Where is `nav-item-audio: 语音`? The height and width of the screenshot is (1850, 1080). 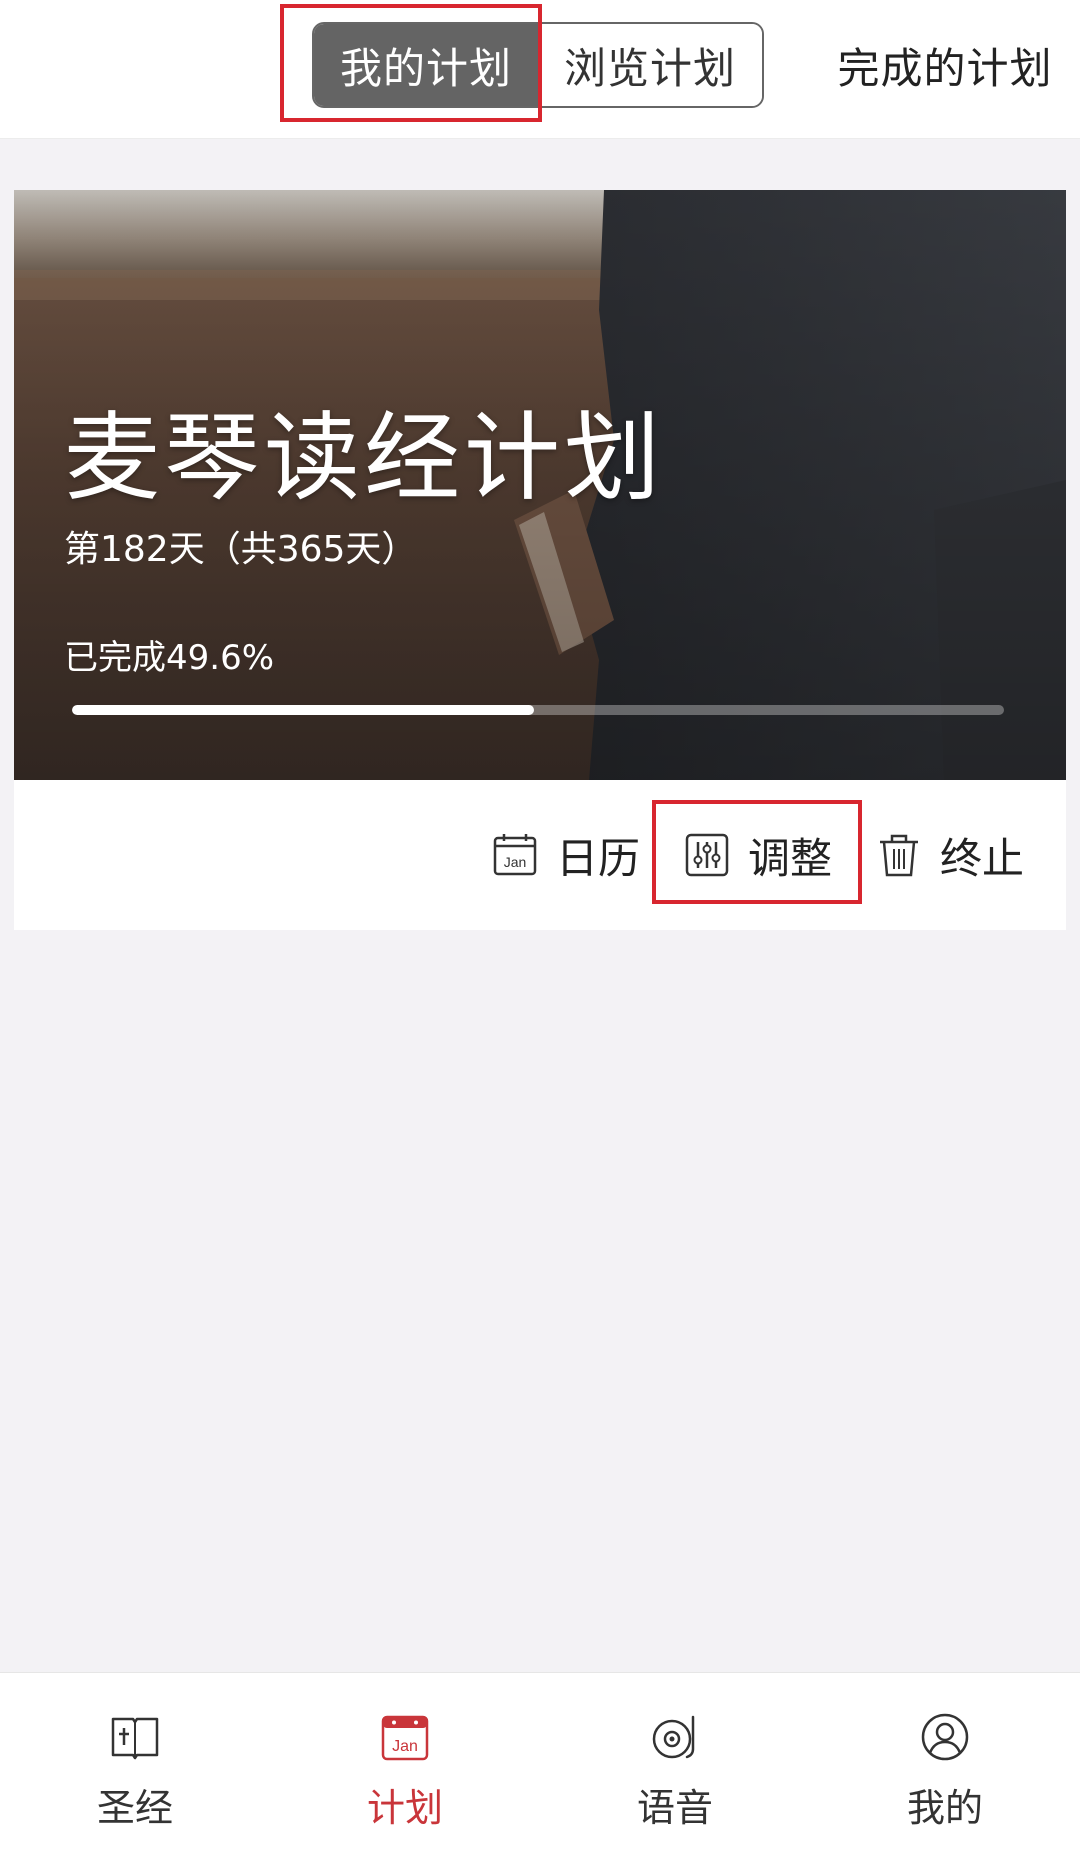
nav-item-audio: 语音 is located at coordinates (675, 1774).